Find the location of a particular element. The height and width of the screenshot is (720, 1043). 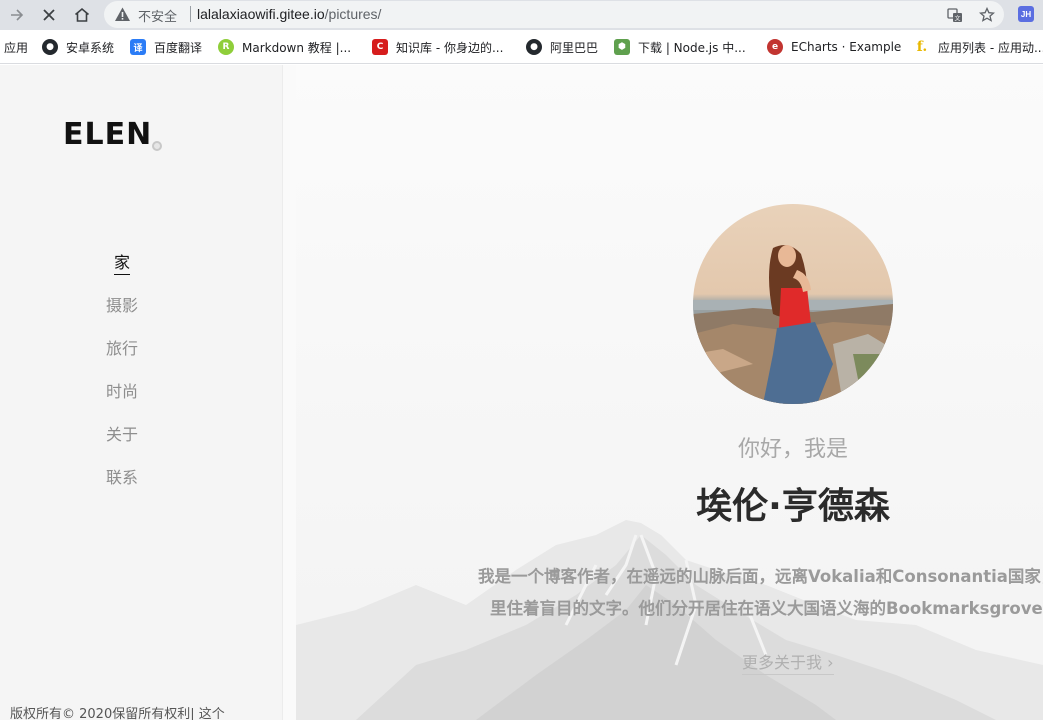

nav-label: 关于 is located at coordinates (121, 434).